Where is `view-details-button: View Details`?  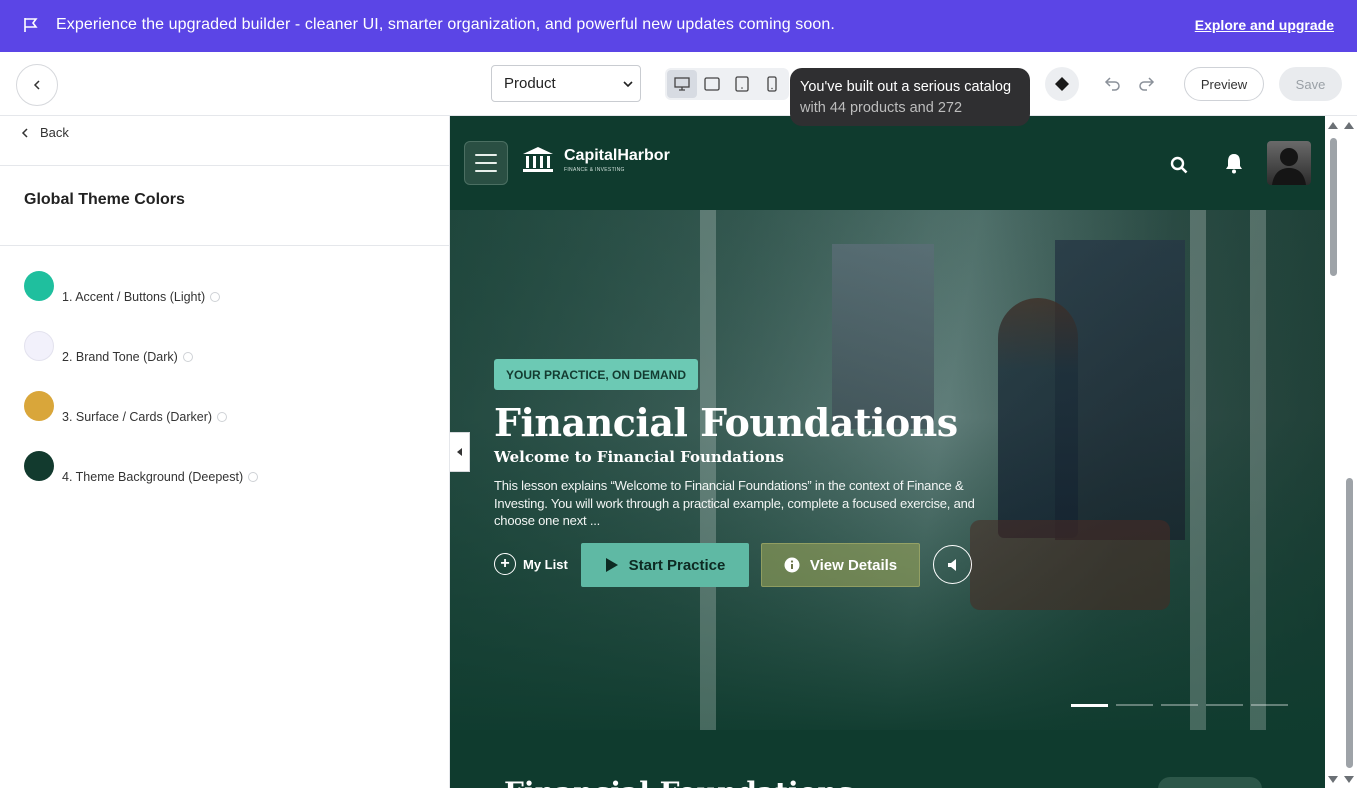
view-details-button: View Details is located at coordinates (840, 565).